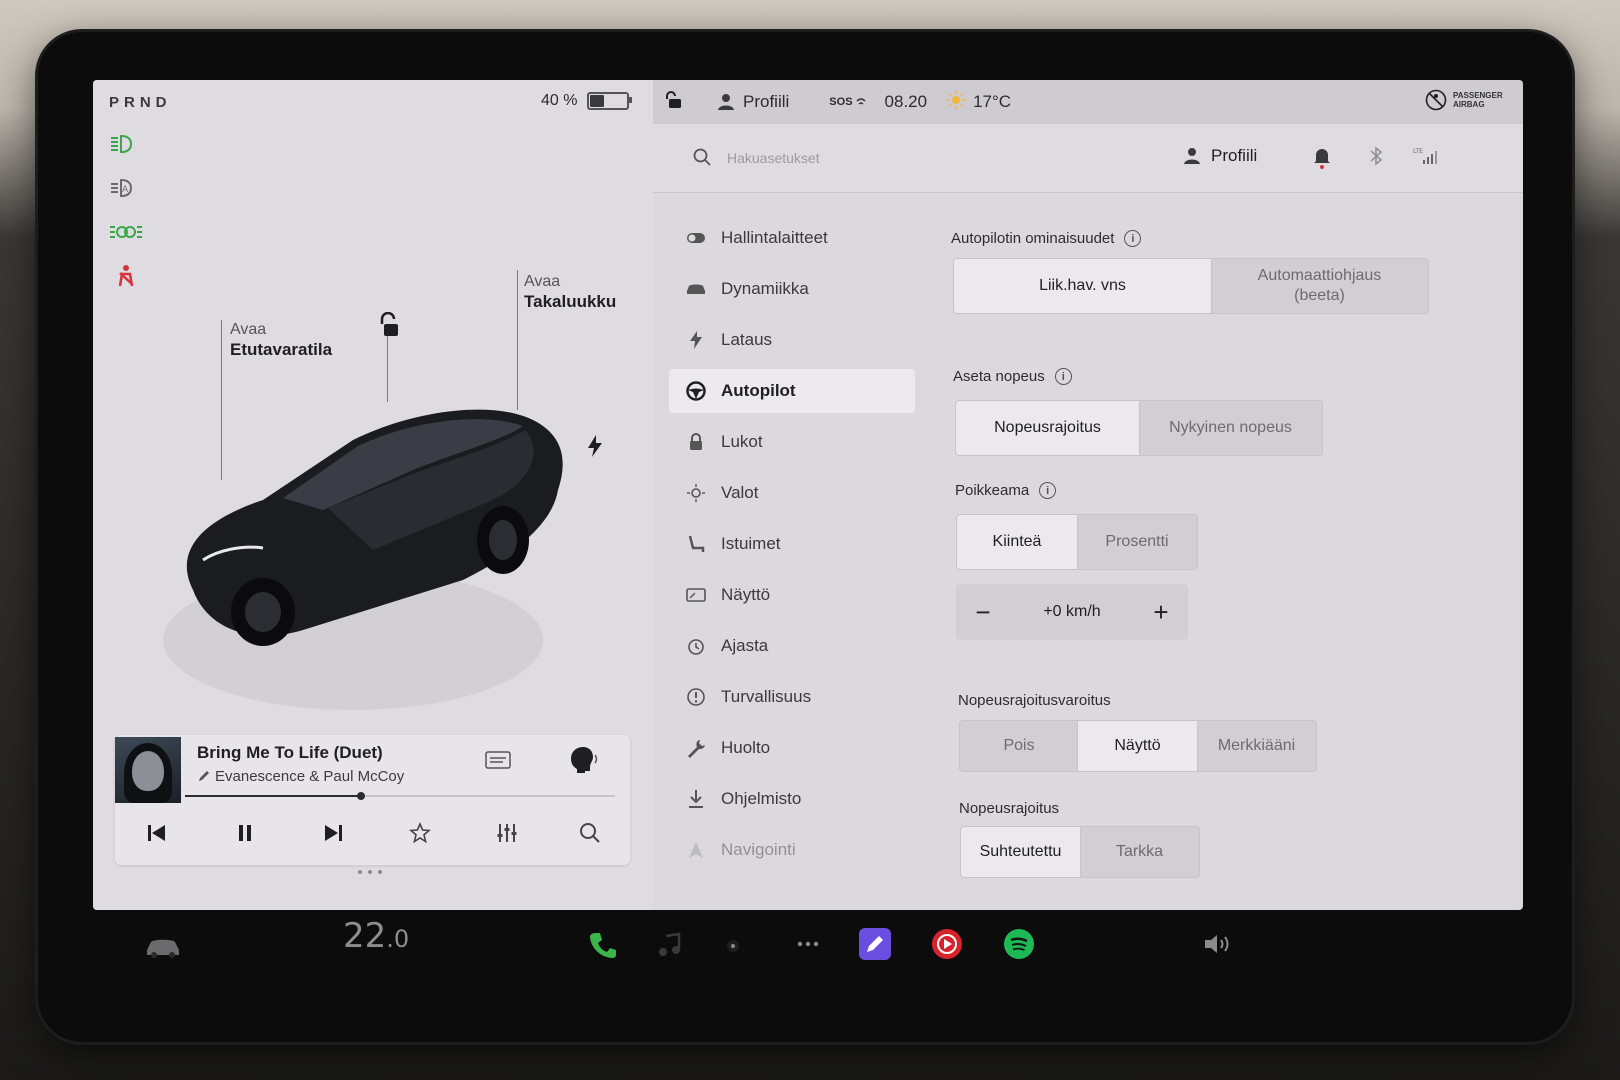  I want to click on equalizer-icon, so click(507, 833).